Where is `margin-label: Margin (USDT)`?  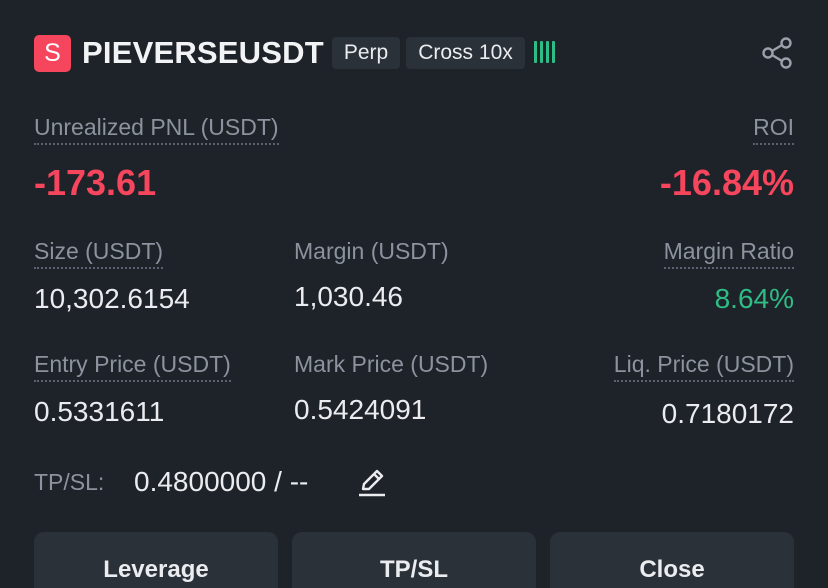
margin-label: Margin (USDT) is located at coordinates (371, 251).